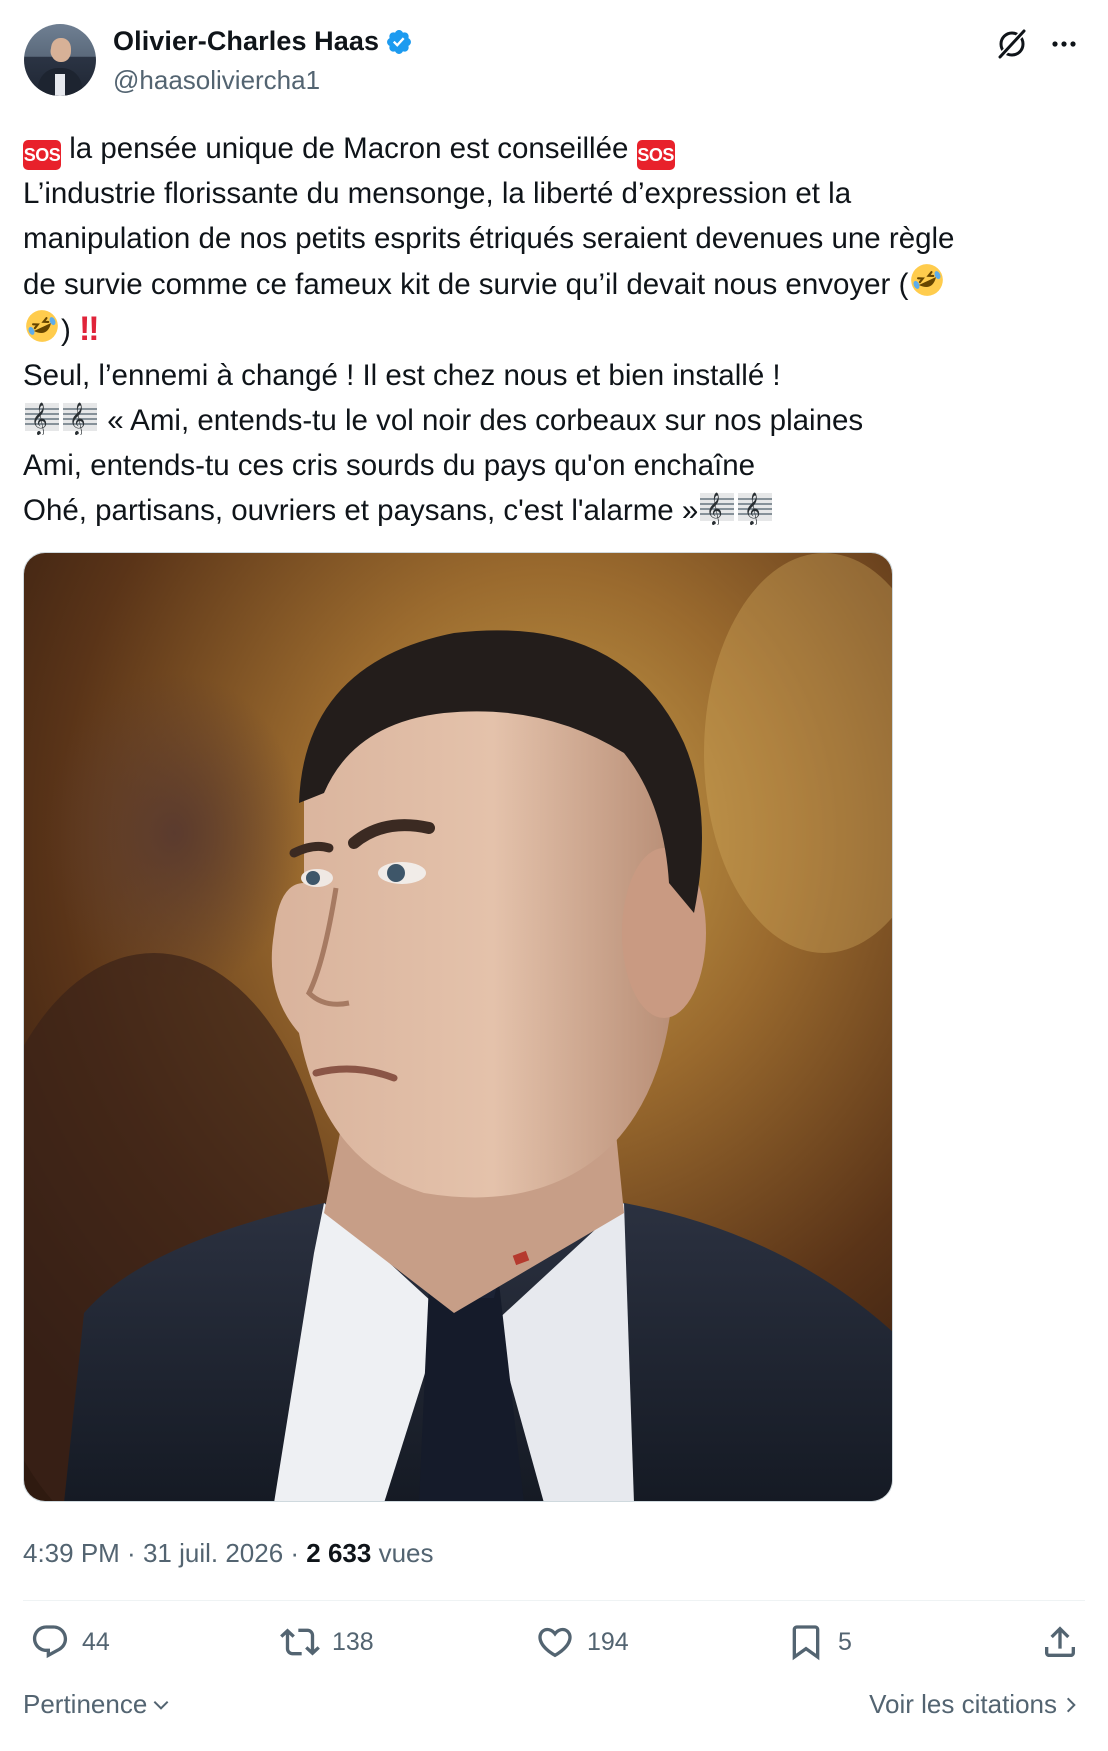 This screenshot has height=1751, width=1108. What do you see at coordinates (399, 41) in the screenshot?
I see `verified-badge-icon` at bounding box center [399, 41].